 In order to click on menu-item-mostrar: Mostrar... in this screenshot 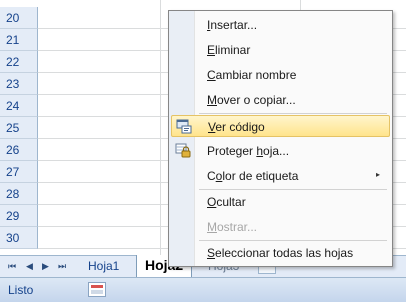, I will do `click(280, 227)`.